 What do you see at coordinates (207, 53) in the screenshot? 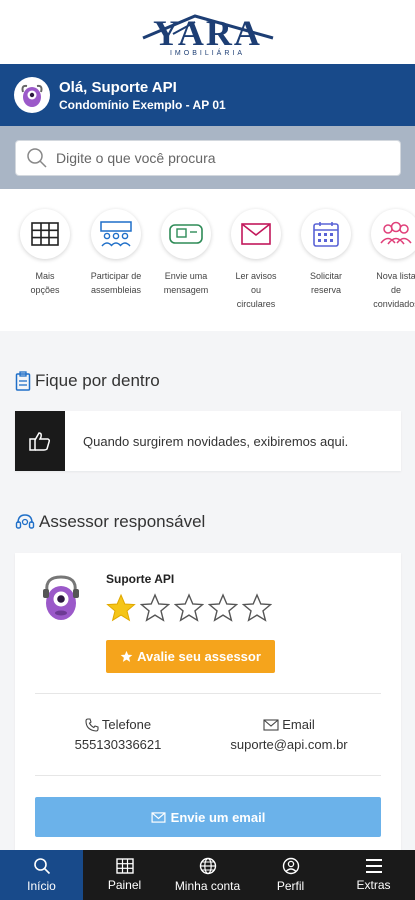
I see `logo-subtitle: IMOBILIÁRIA` at bounding box center [207, 53].